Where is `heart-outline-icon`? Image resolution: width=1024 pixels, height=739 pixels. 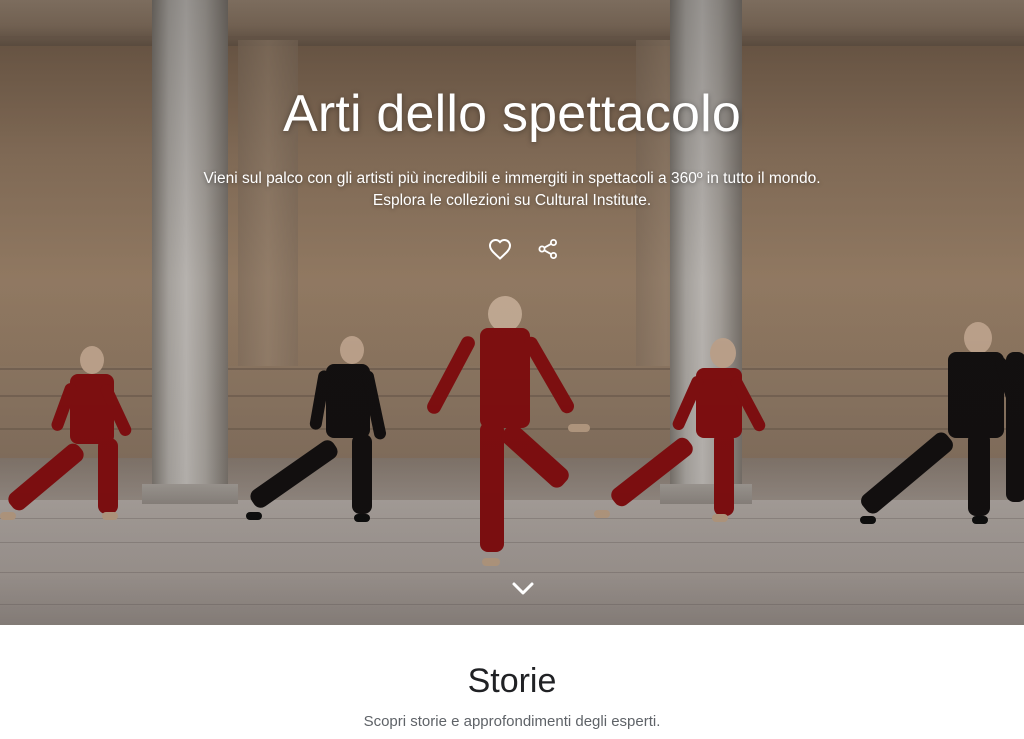 heart-outline-icon is located at coordinates (500, 249).